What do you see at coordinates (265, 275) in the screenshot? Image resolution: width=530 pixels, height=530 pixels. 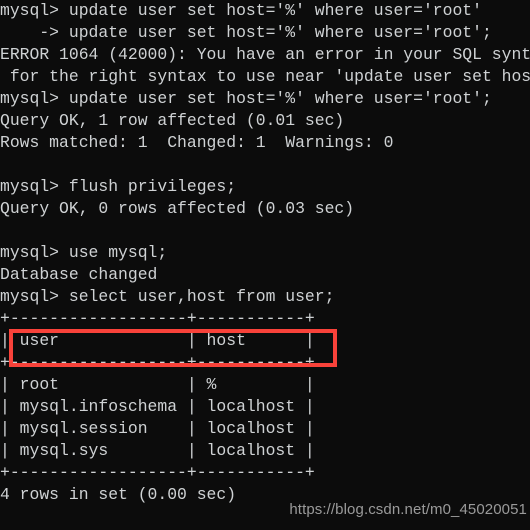 I see `terminal-line: Database changed` at bounding box center [265, 275].